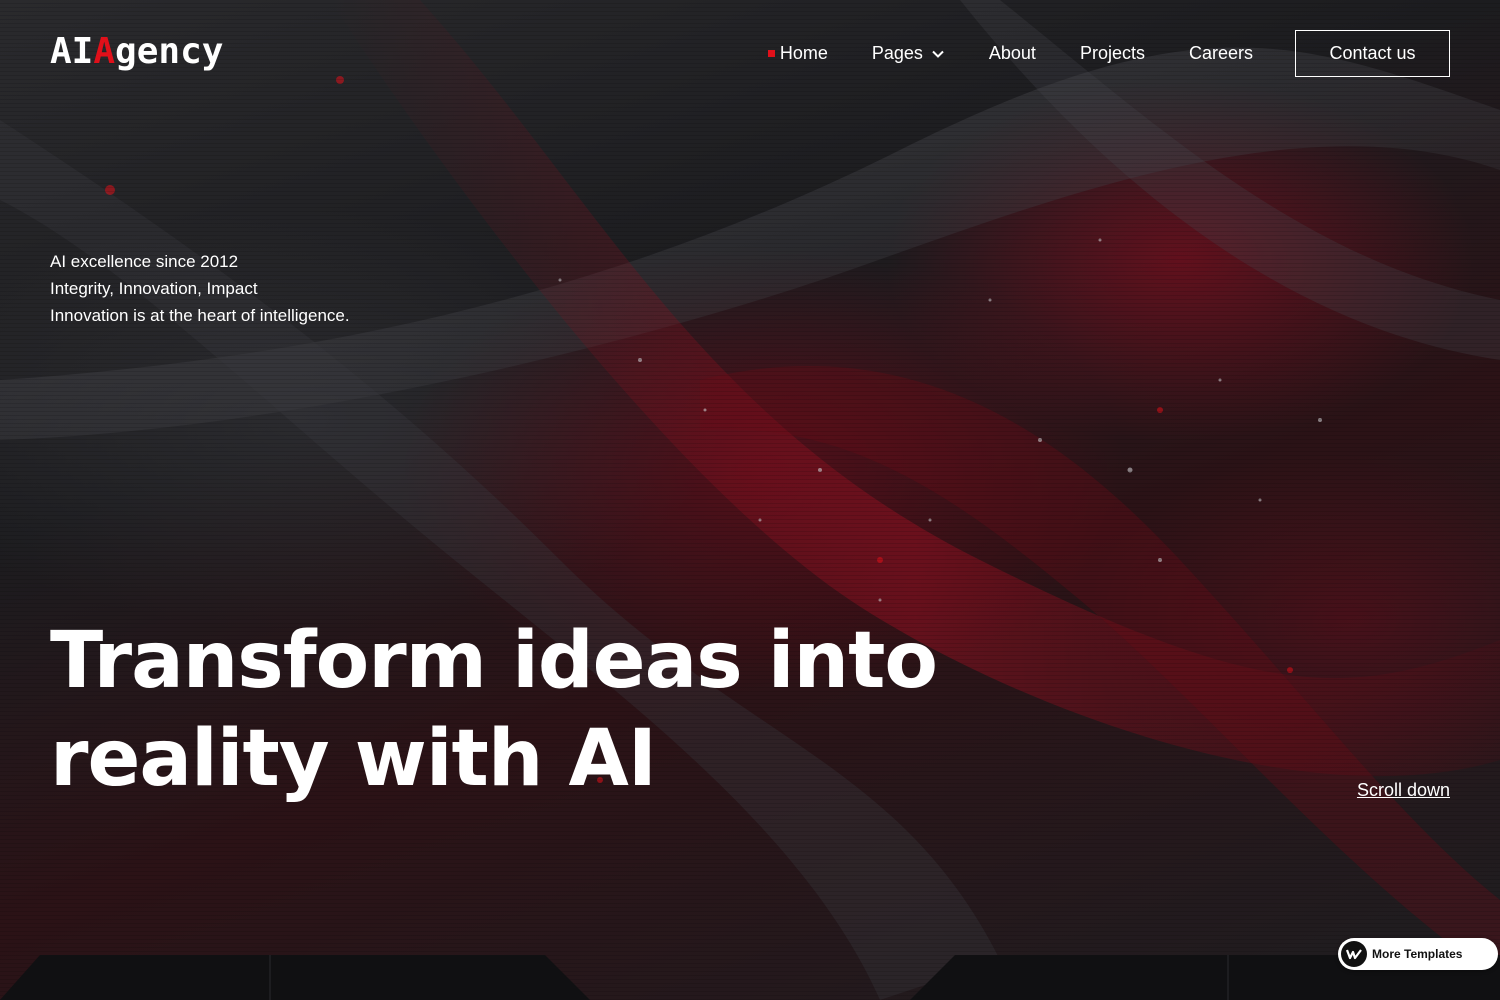 The height and width of the screenshot is (1000, 1500). I want to click on chevron-down-icon, so click(938, 54).